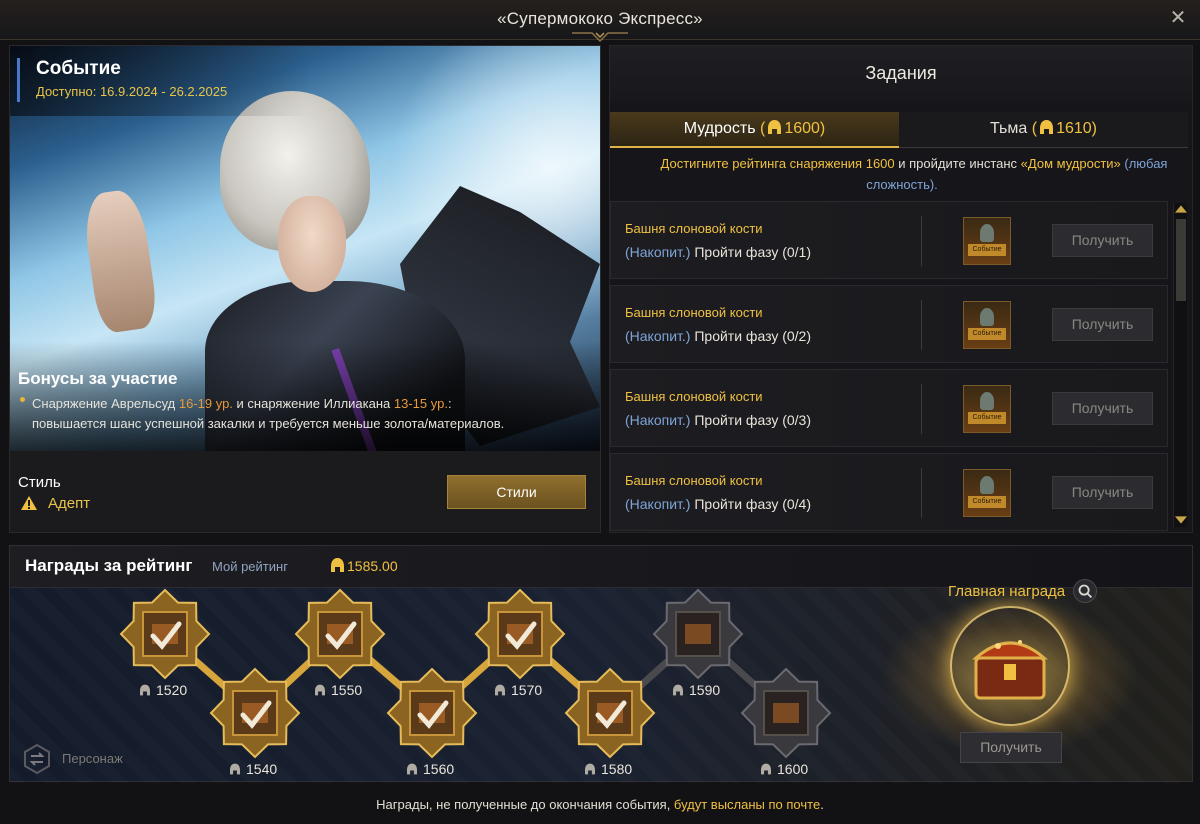  I want to click on rank-node-label: 1540, so click(253, 769).